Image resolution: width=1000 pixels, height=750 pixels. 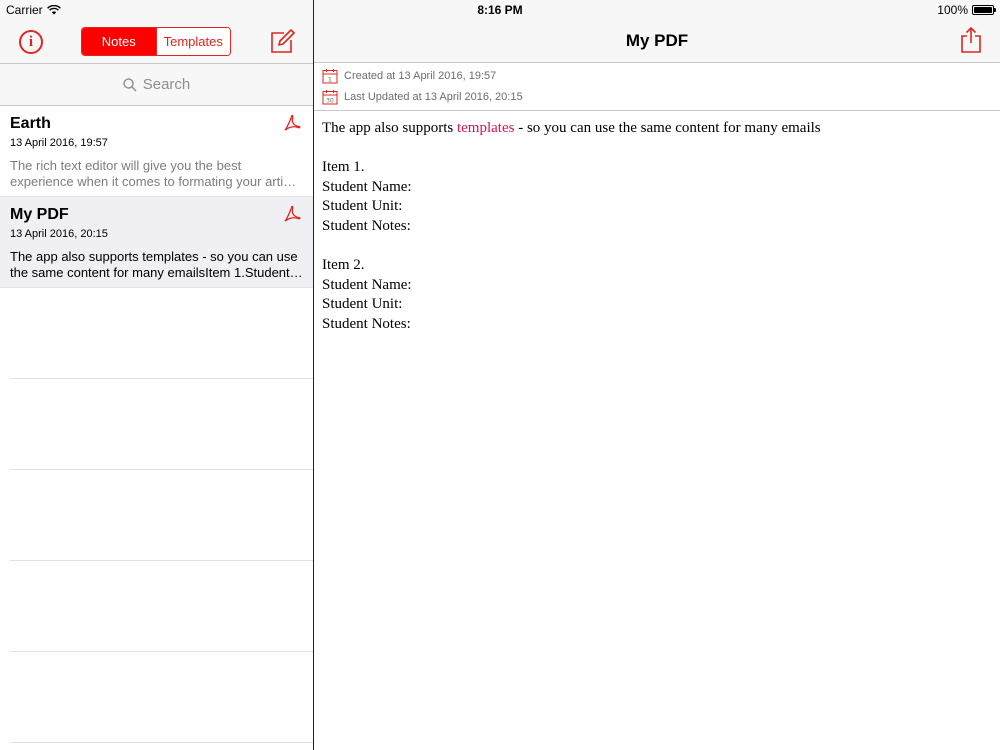 I want to click on note-date: 13 April 2016, 20:15, so click(x=59, y=234).